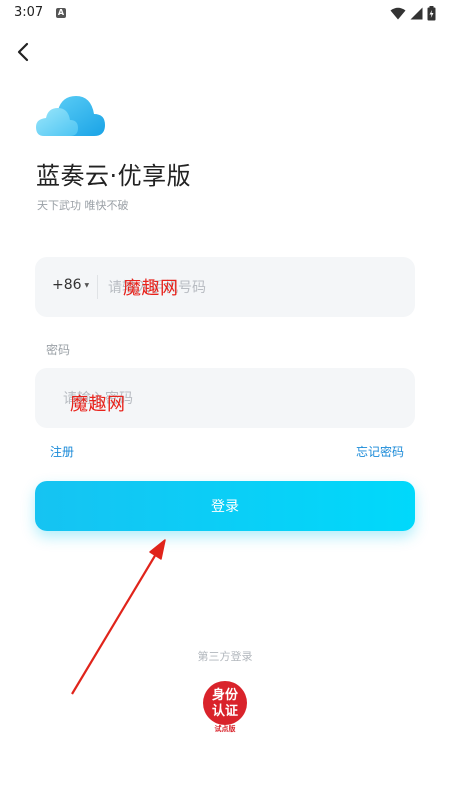 Image resolution: width=450 pixels, height=801 pixels. What do you see at coordinates (67, 285) in the screenshot?
I see `country-code-label: +86` at bounding box center [67, 285].